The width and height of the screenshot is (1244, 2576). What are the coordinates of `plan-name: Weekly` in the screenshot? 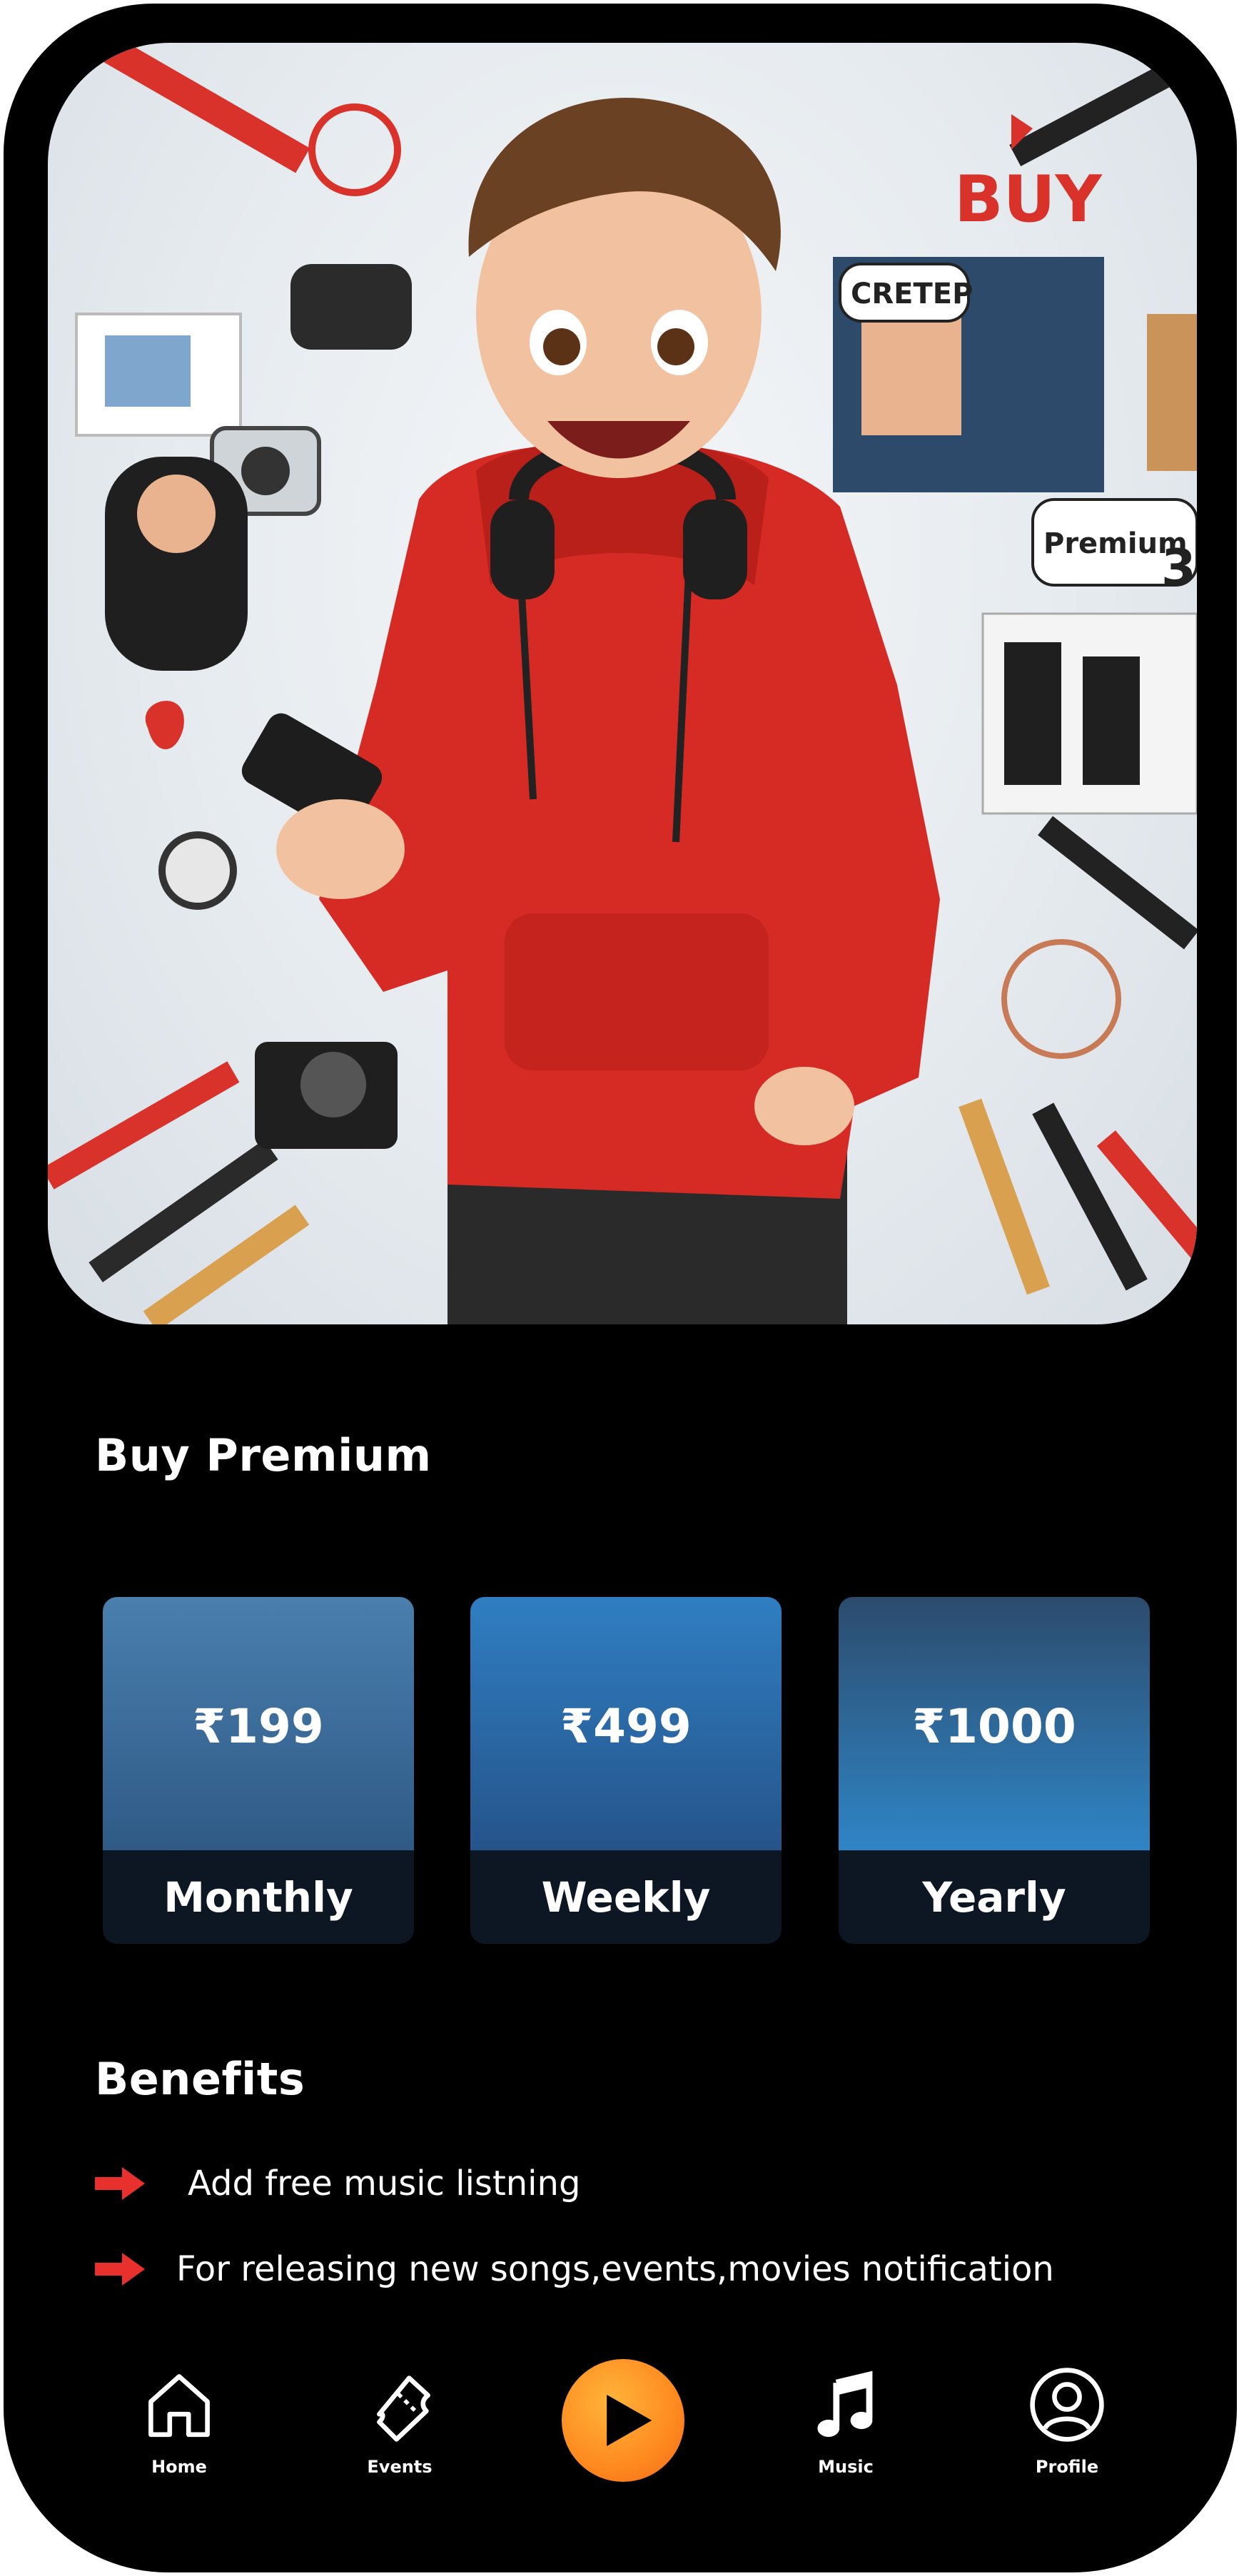 It's located at (626, 1897).